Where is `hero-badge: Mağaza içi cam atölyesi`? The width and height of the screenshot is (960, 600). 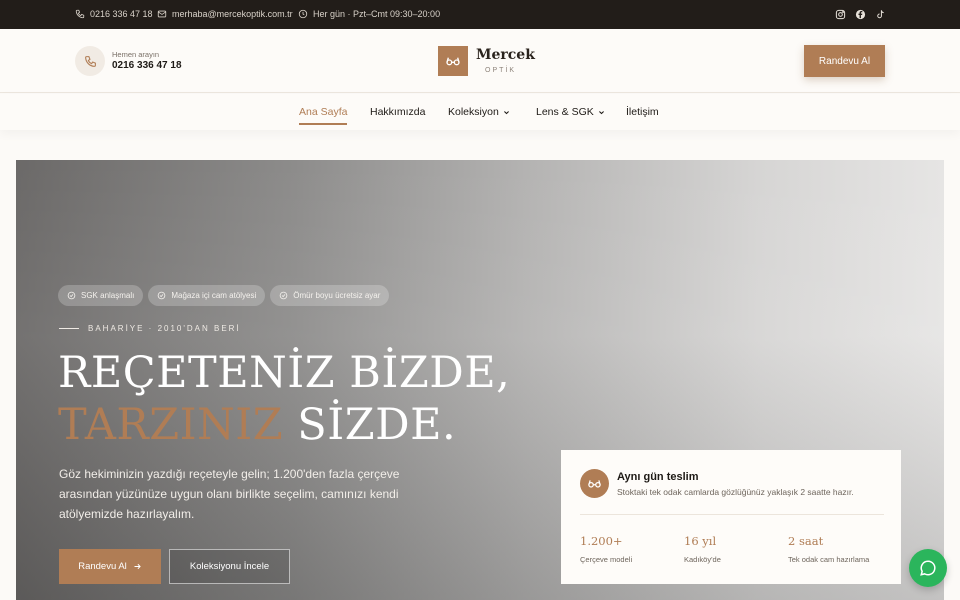
hero-badge: Mağaza içi cam atölyesi is located at coordinates (207, 295).